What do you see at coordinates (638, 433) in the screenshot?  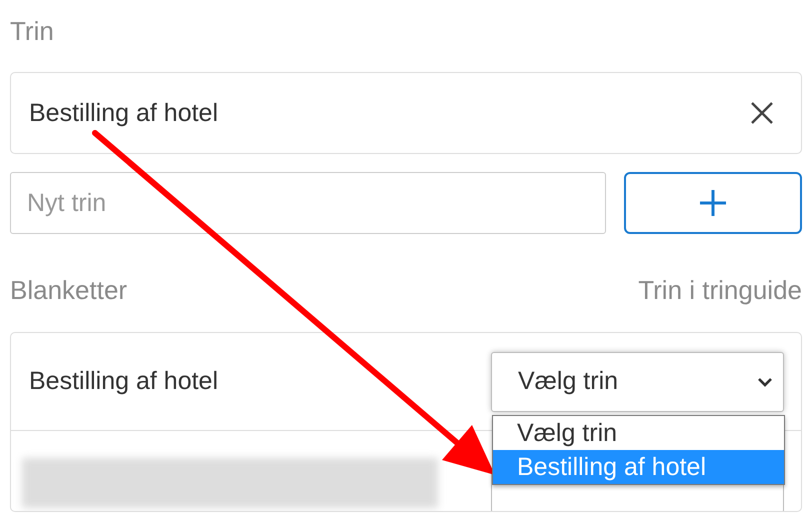 I see `dropdown-option: Vælg trin` at bounding box center [638, 433].